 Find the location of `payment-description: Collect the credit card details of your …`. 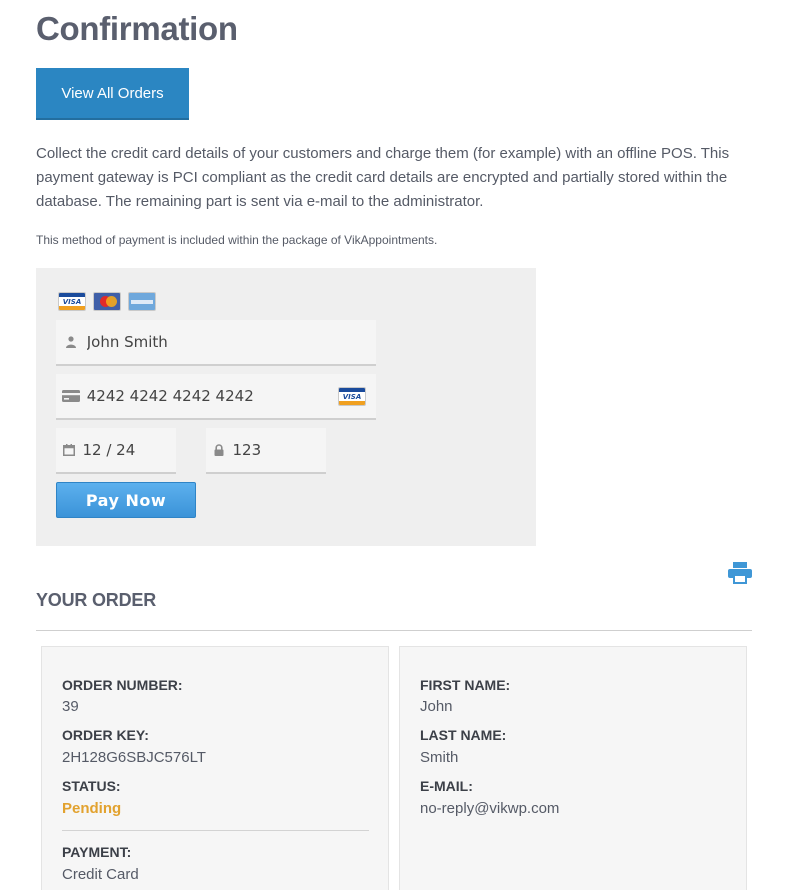

payment-description: Collect the credit card details of your … is located at coordinates (383, 177).